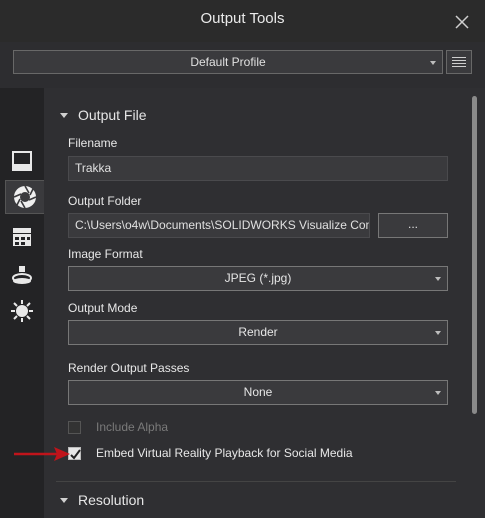 This screenshot has width=485, height=518. I want to click on image-format-dropdown: JPEG (*.jpg), so click(258, 278).